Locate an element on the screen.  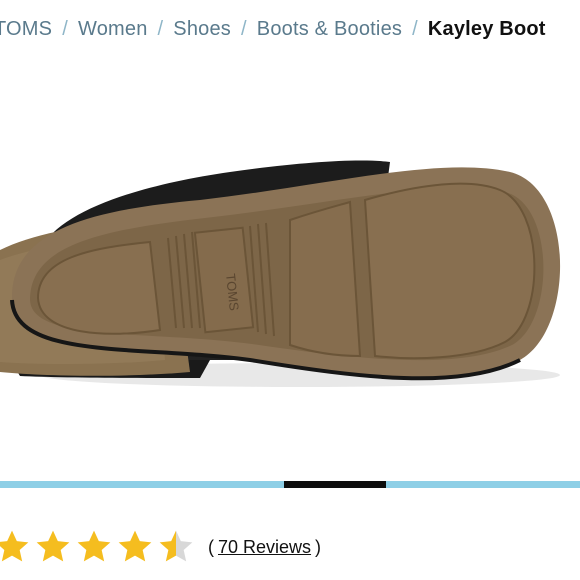
breadcrumb-link-women: Women is located at coordinates (113, 29).